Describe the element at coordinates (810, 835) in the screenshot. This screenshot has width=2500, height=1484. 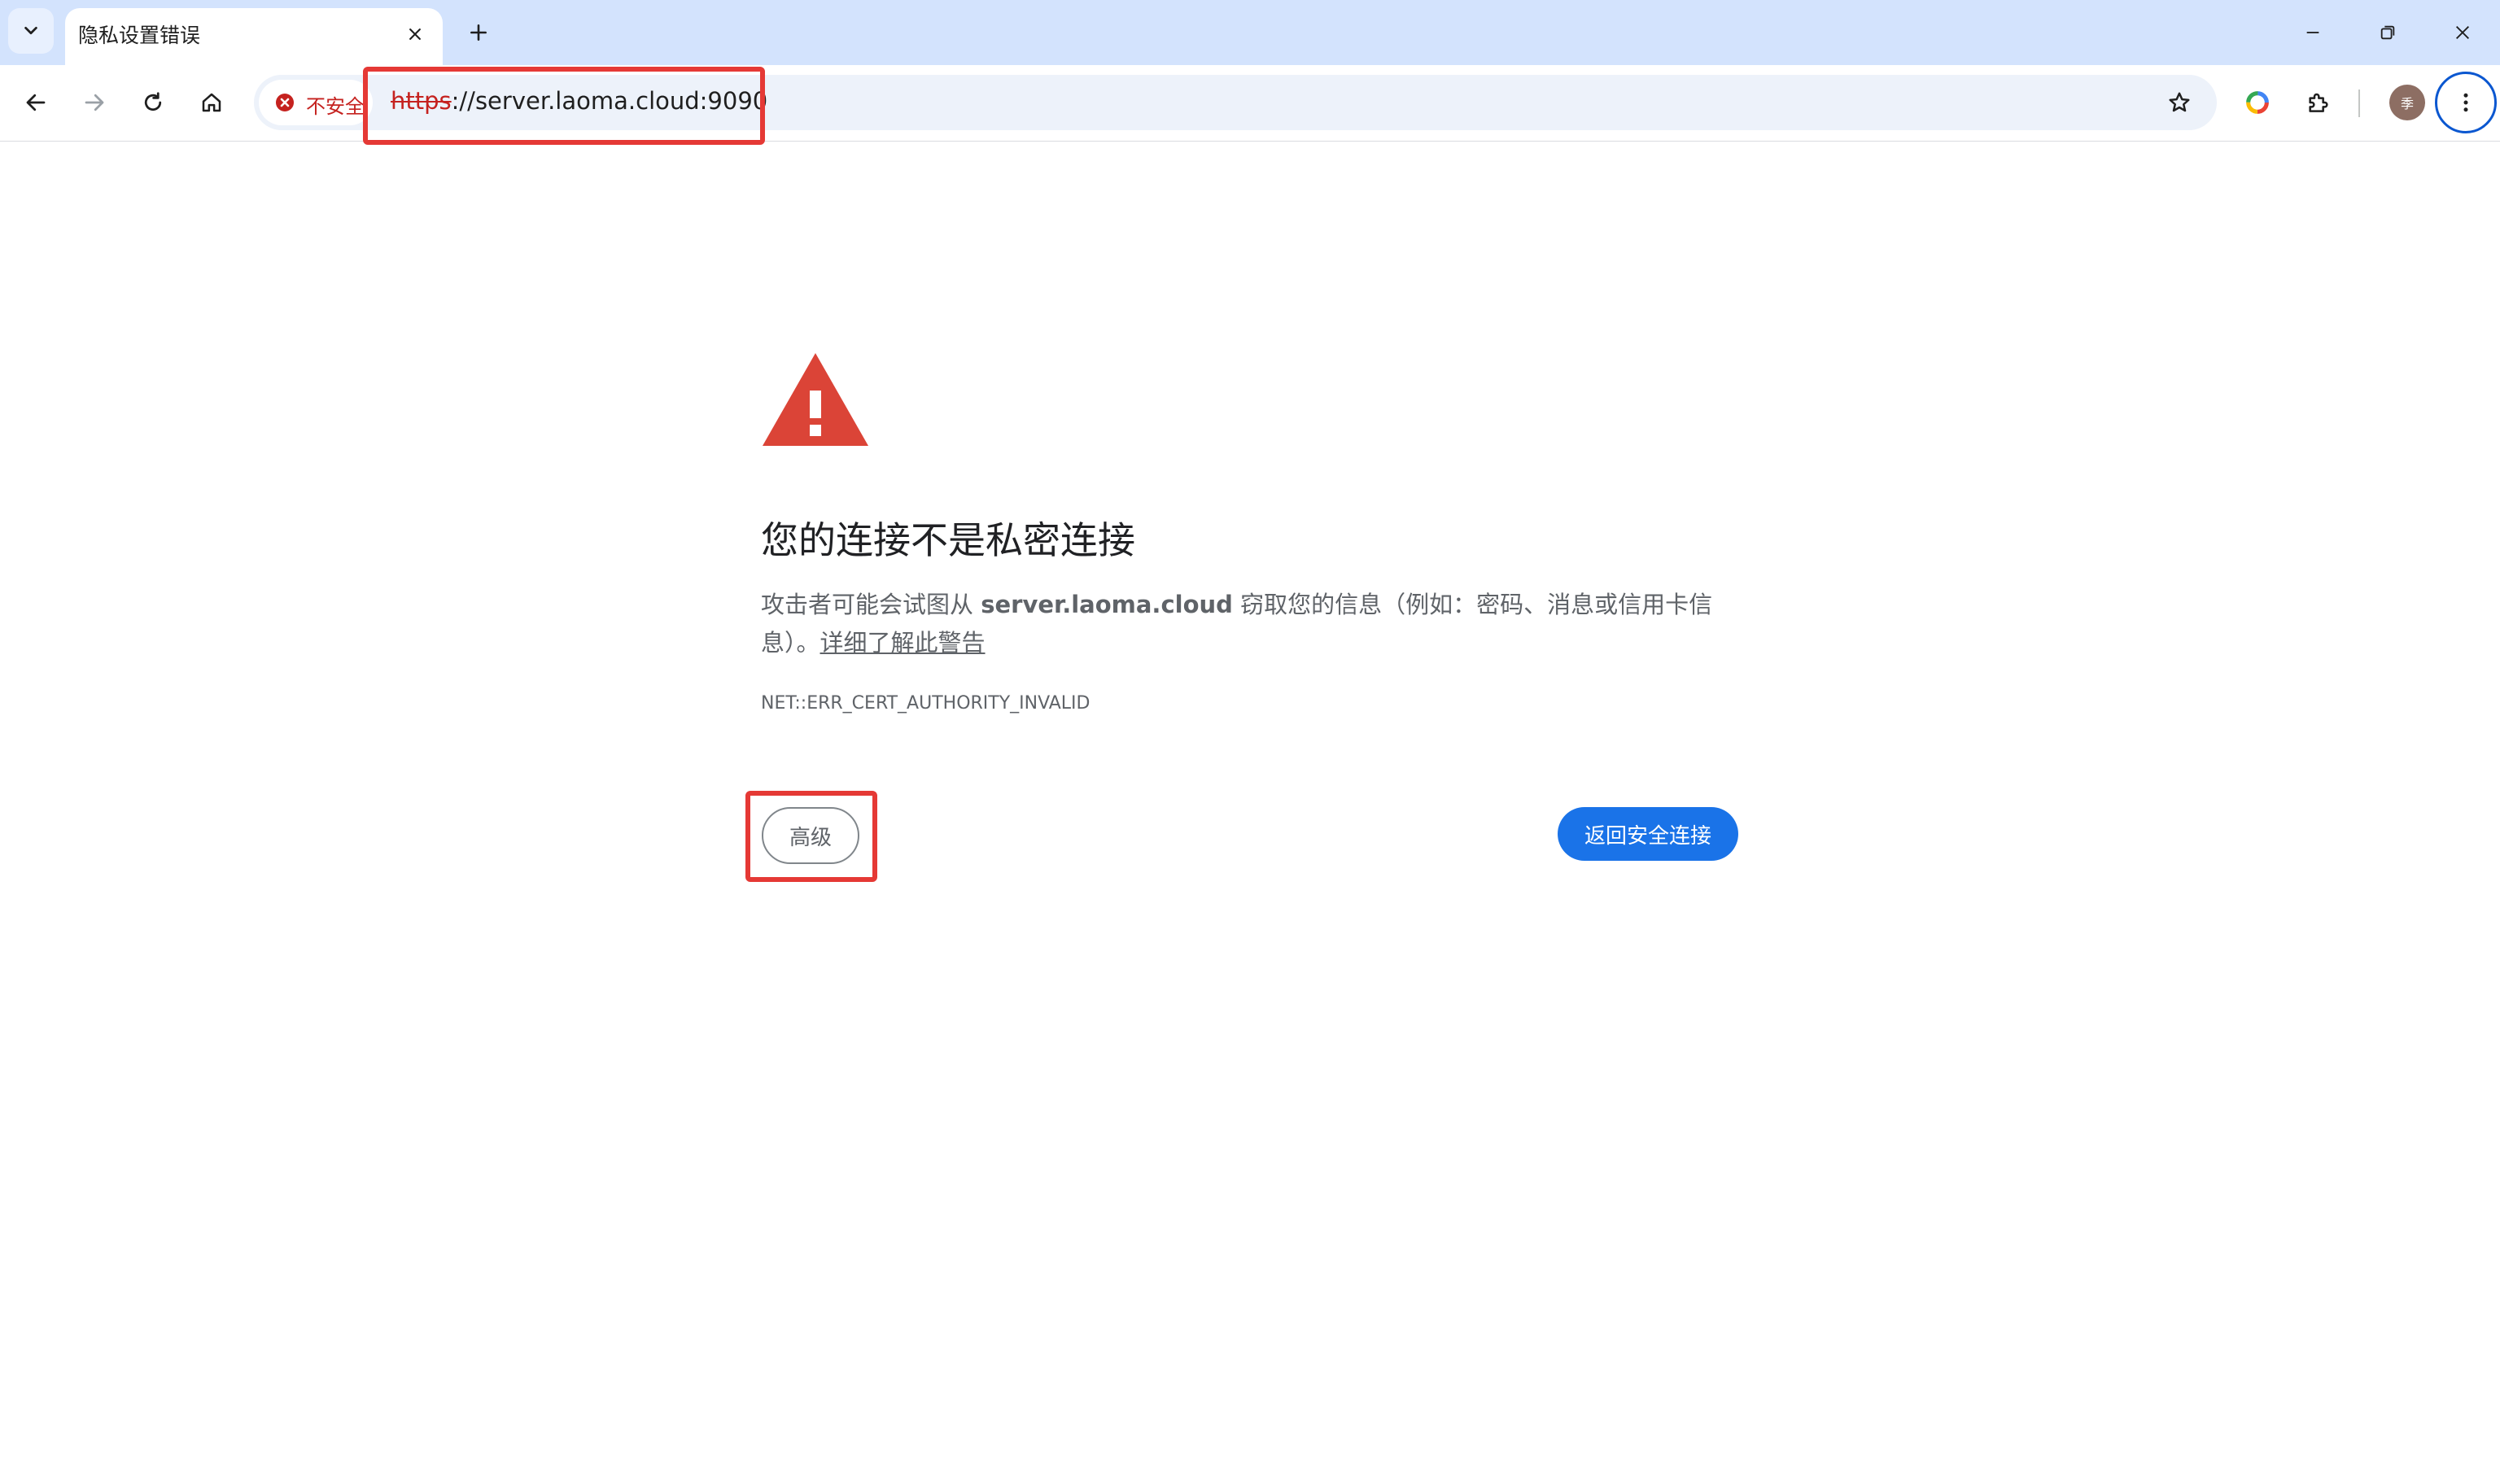
I see `advanced-button: 高级` at that location.